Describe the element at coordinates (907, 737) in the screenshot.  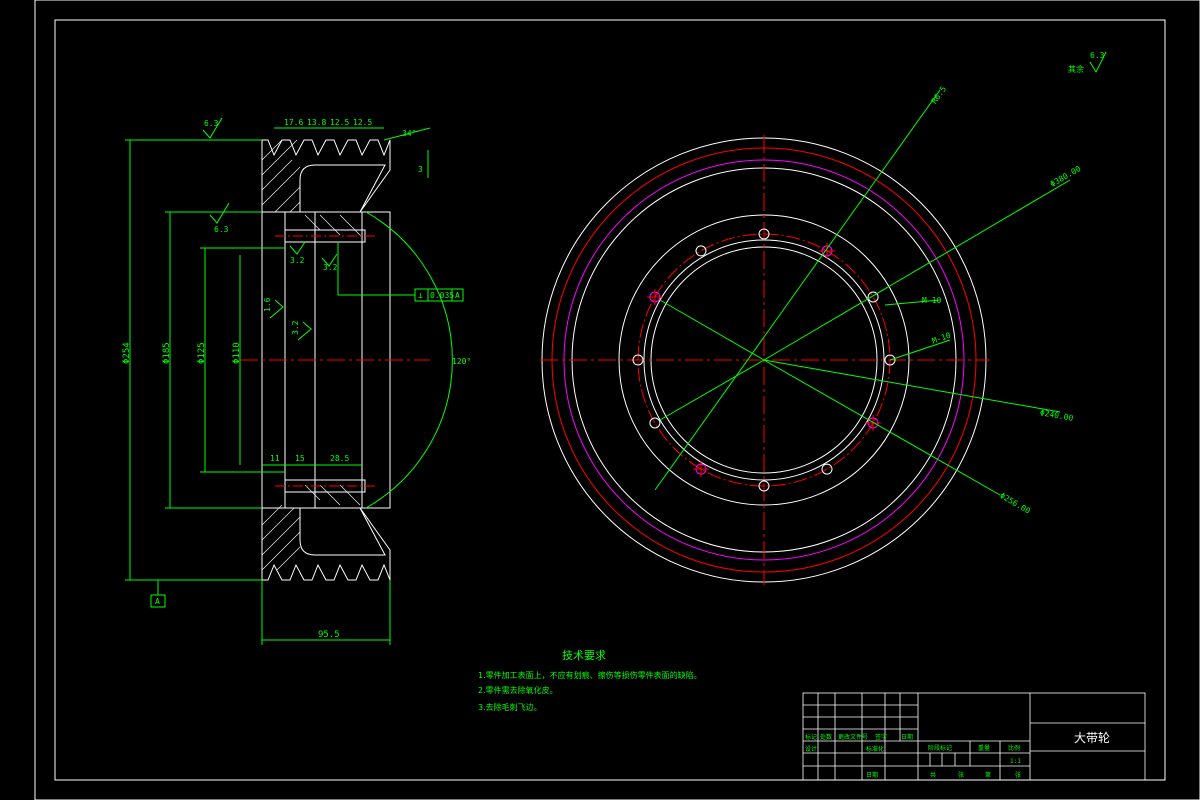
I see `tb-row-a-5: 日期` at that location.